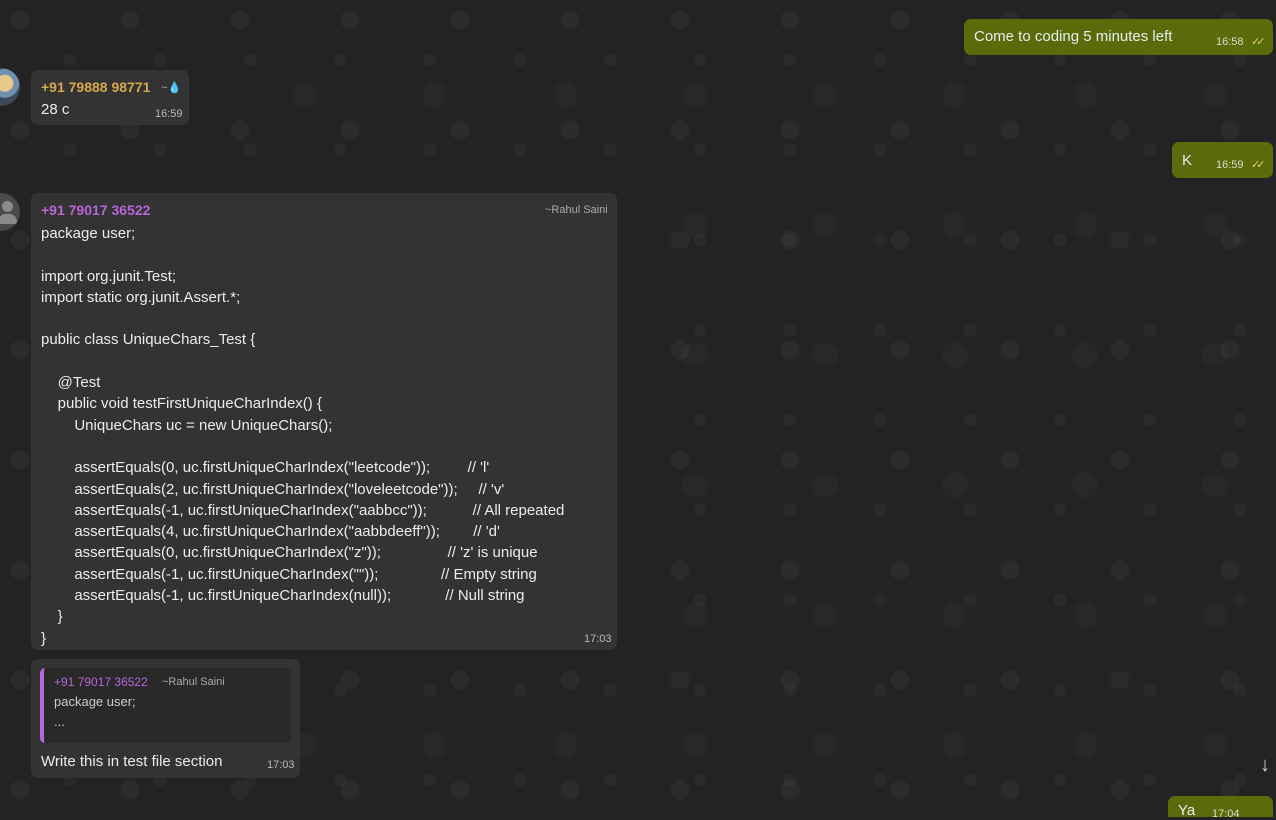 This screenshot has height=820, width=1276. Describe the element at coordinates (101, 682) in the screenshot. I see `quoted-sender-name: +91 79017 36522` at that location.